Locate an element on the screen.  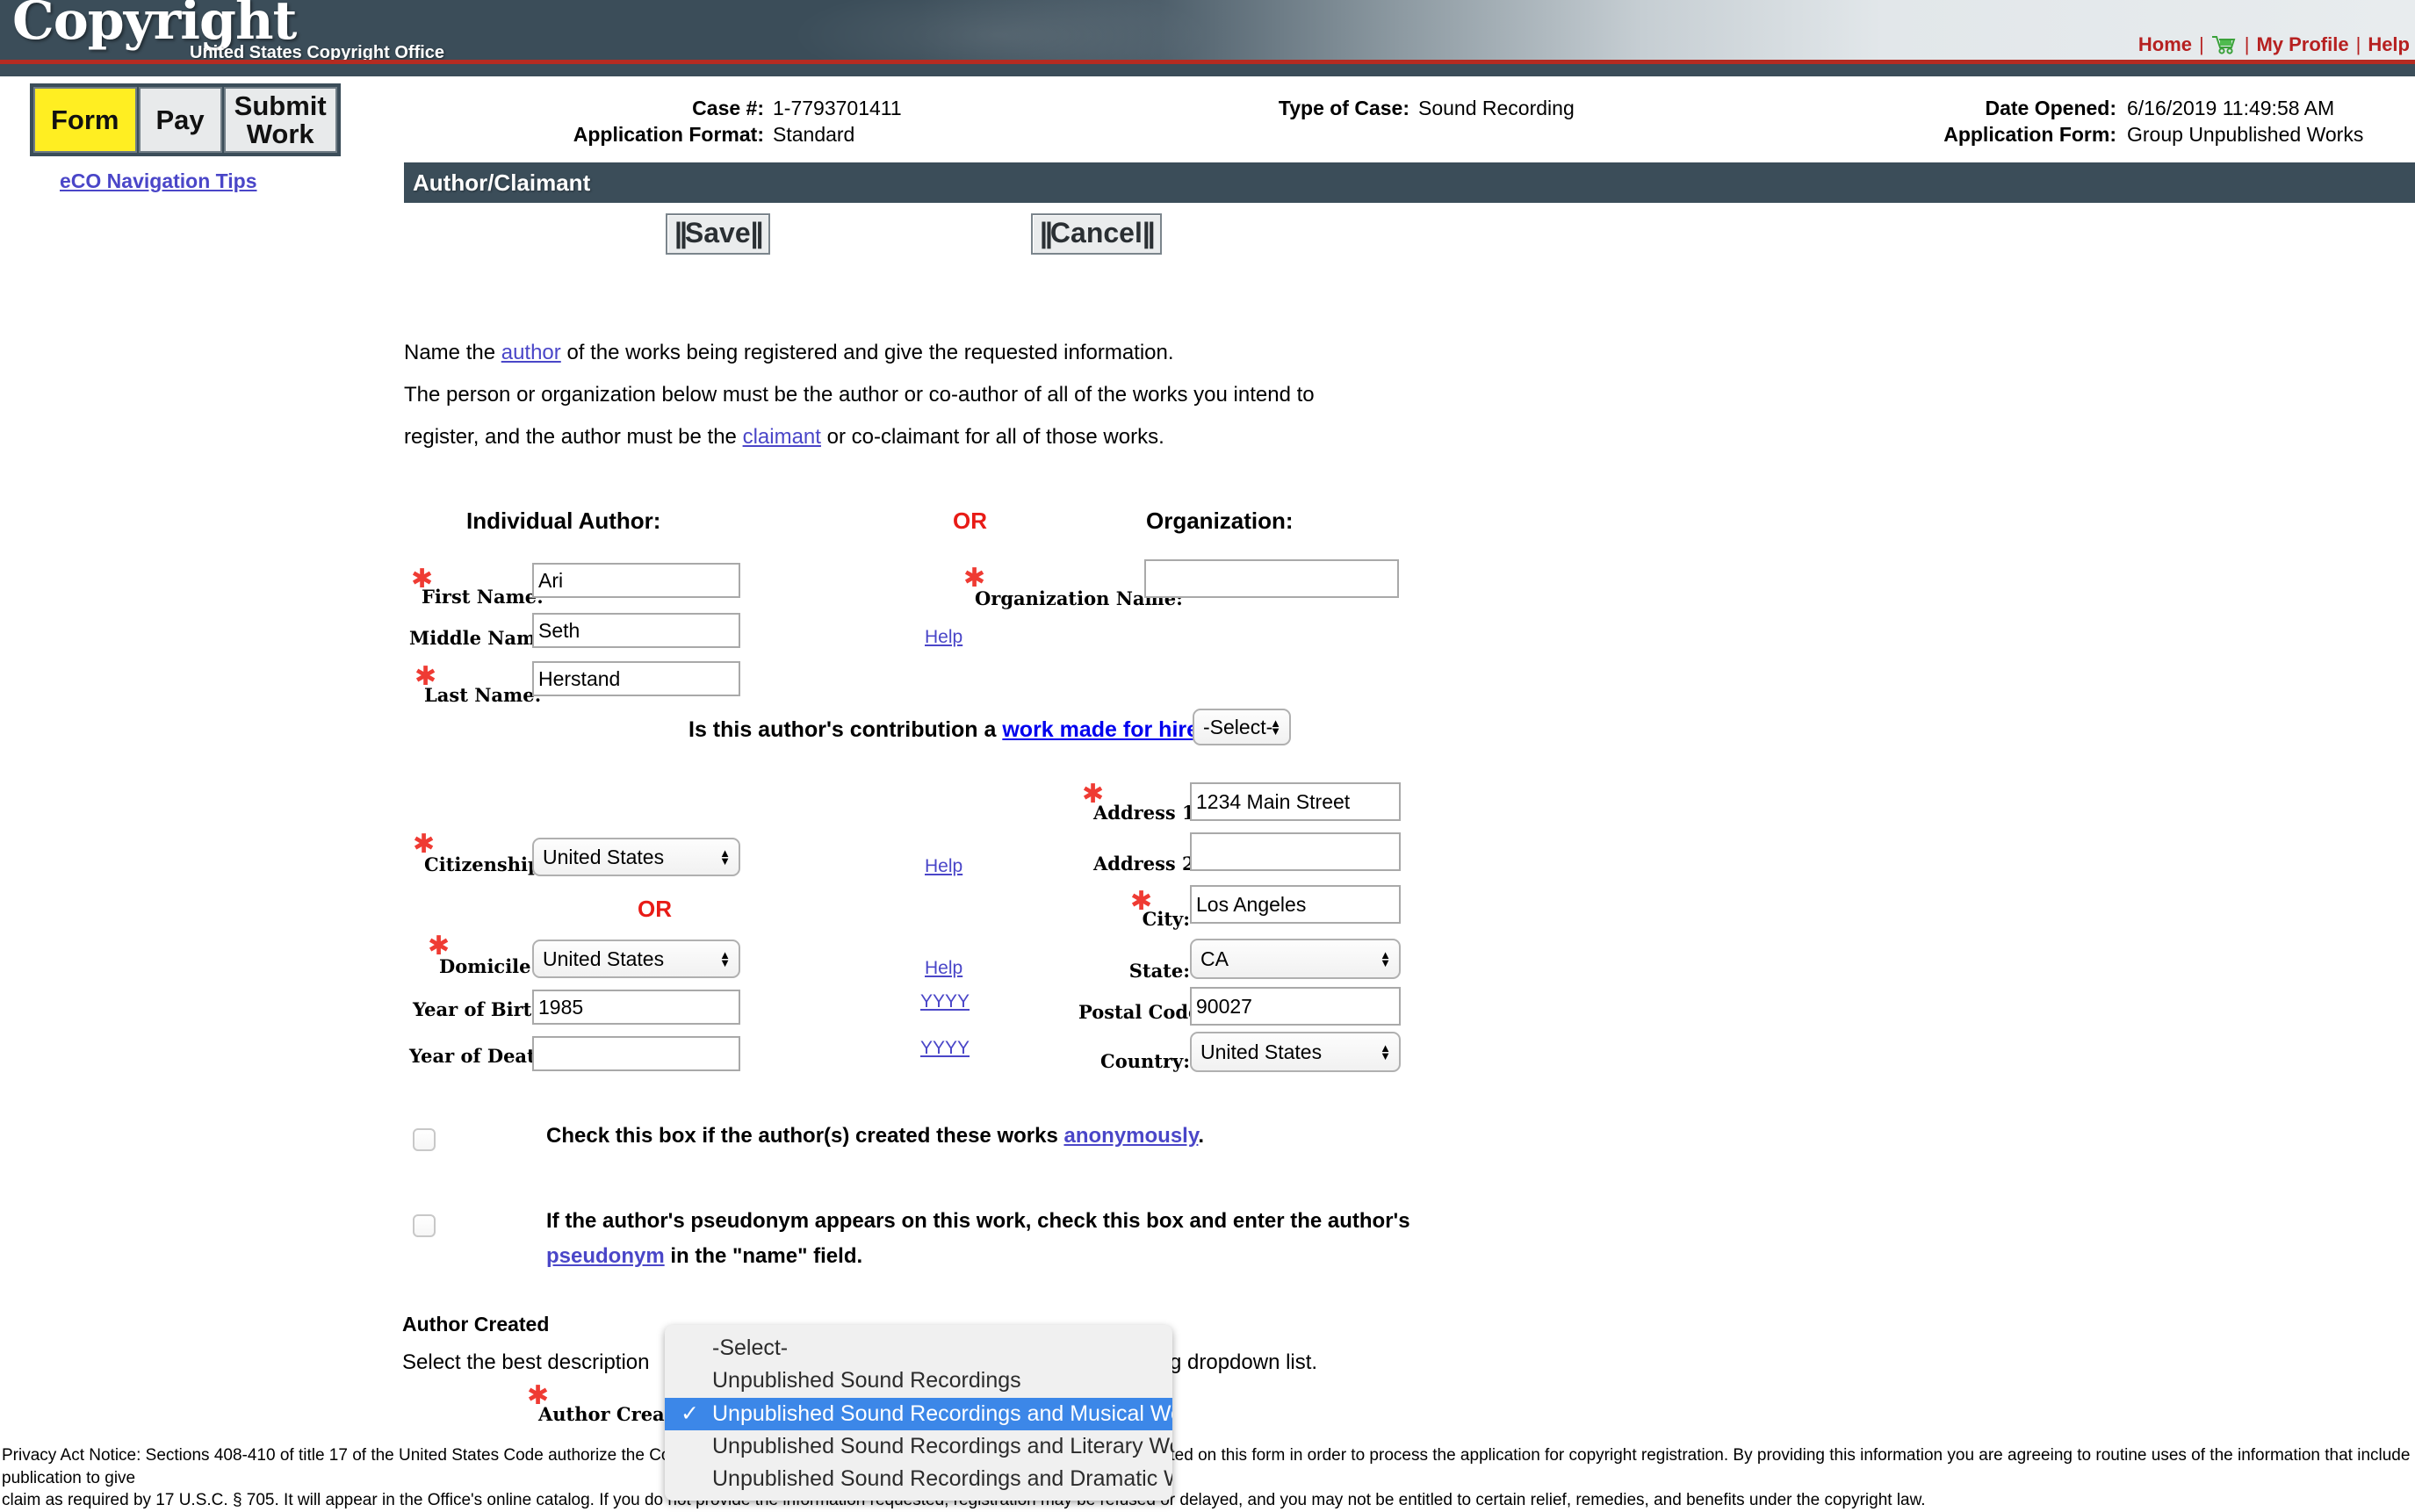
tab-form: Form is located at coordinates (85, 120).